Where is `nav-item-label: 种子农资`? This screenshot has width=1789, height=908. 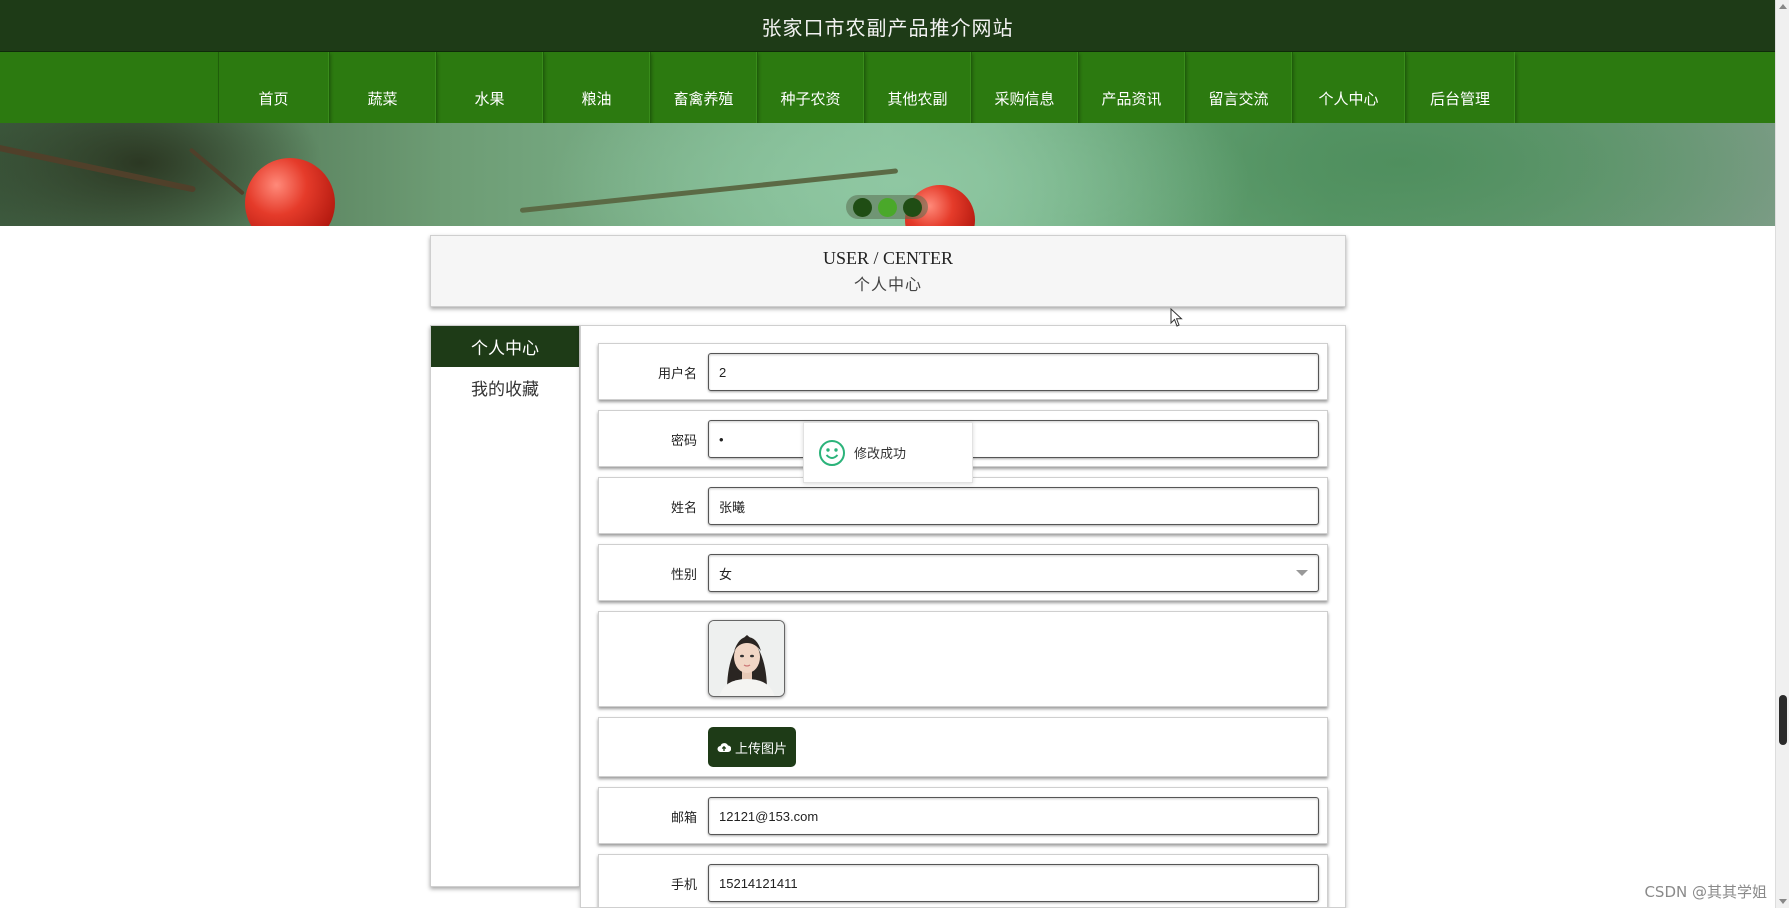 nav-item-label: 种子农资 is located at coordinates (810, 99).